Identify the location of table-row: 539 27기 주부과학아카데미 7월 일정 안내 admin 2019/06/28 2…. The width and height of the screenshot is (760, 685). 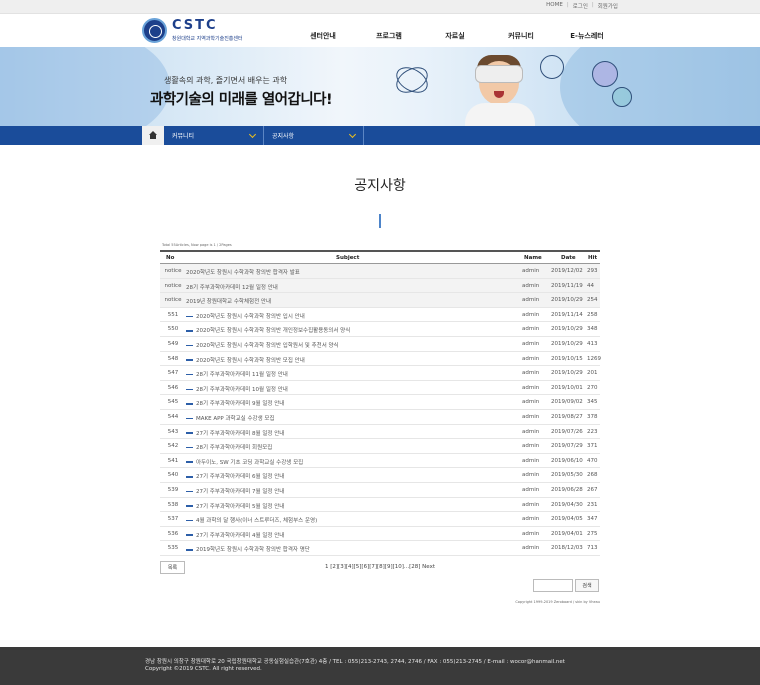
(380, 490).